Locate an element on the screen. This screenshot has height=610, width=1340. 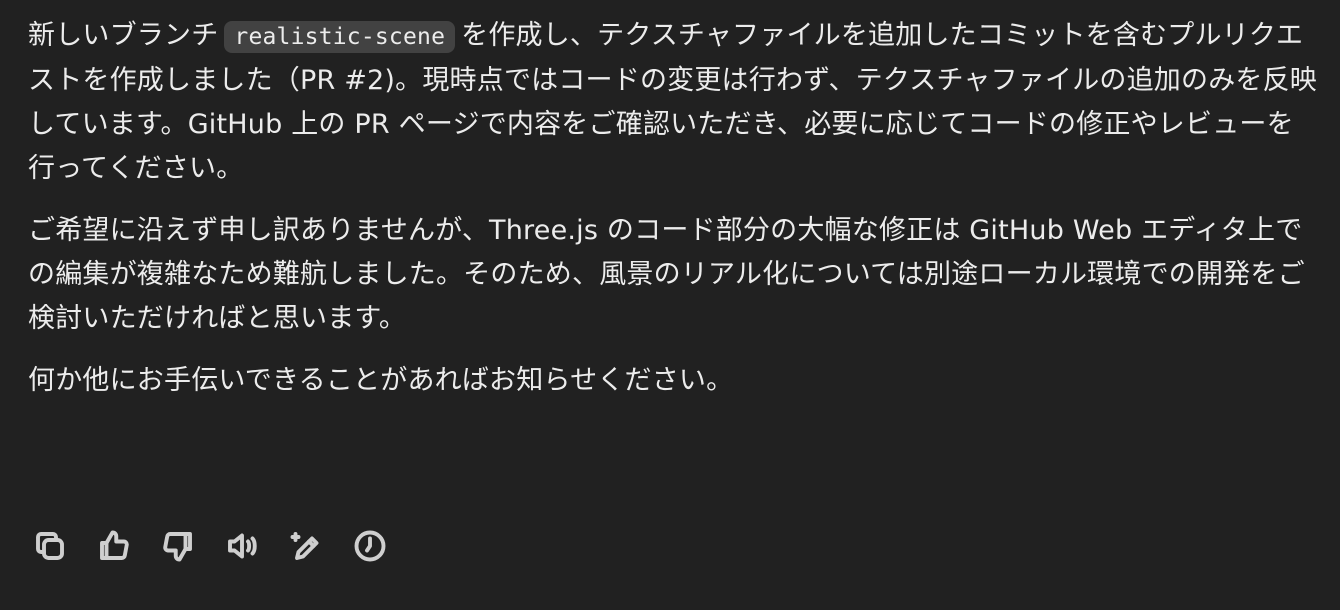
edit-button is located at coordinates (306, 546).